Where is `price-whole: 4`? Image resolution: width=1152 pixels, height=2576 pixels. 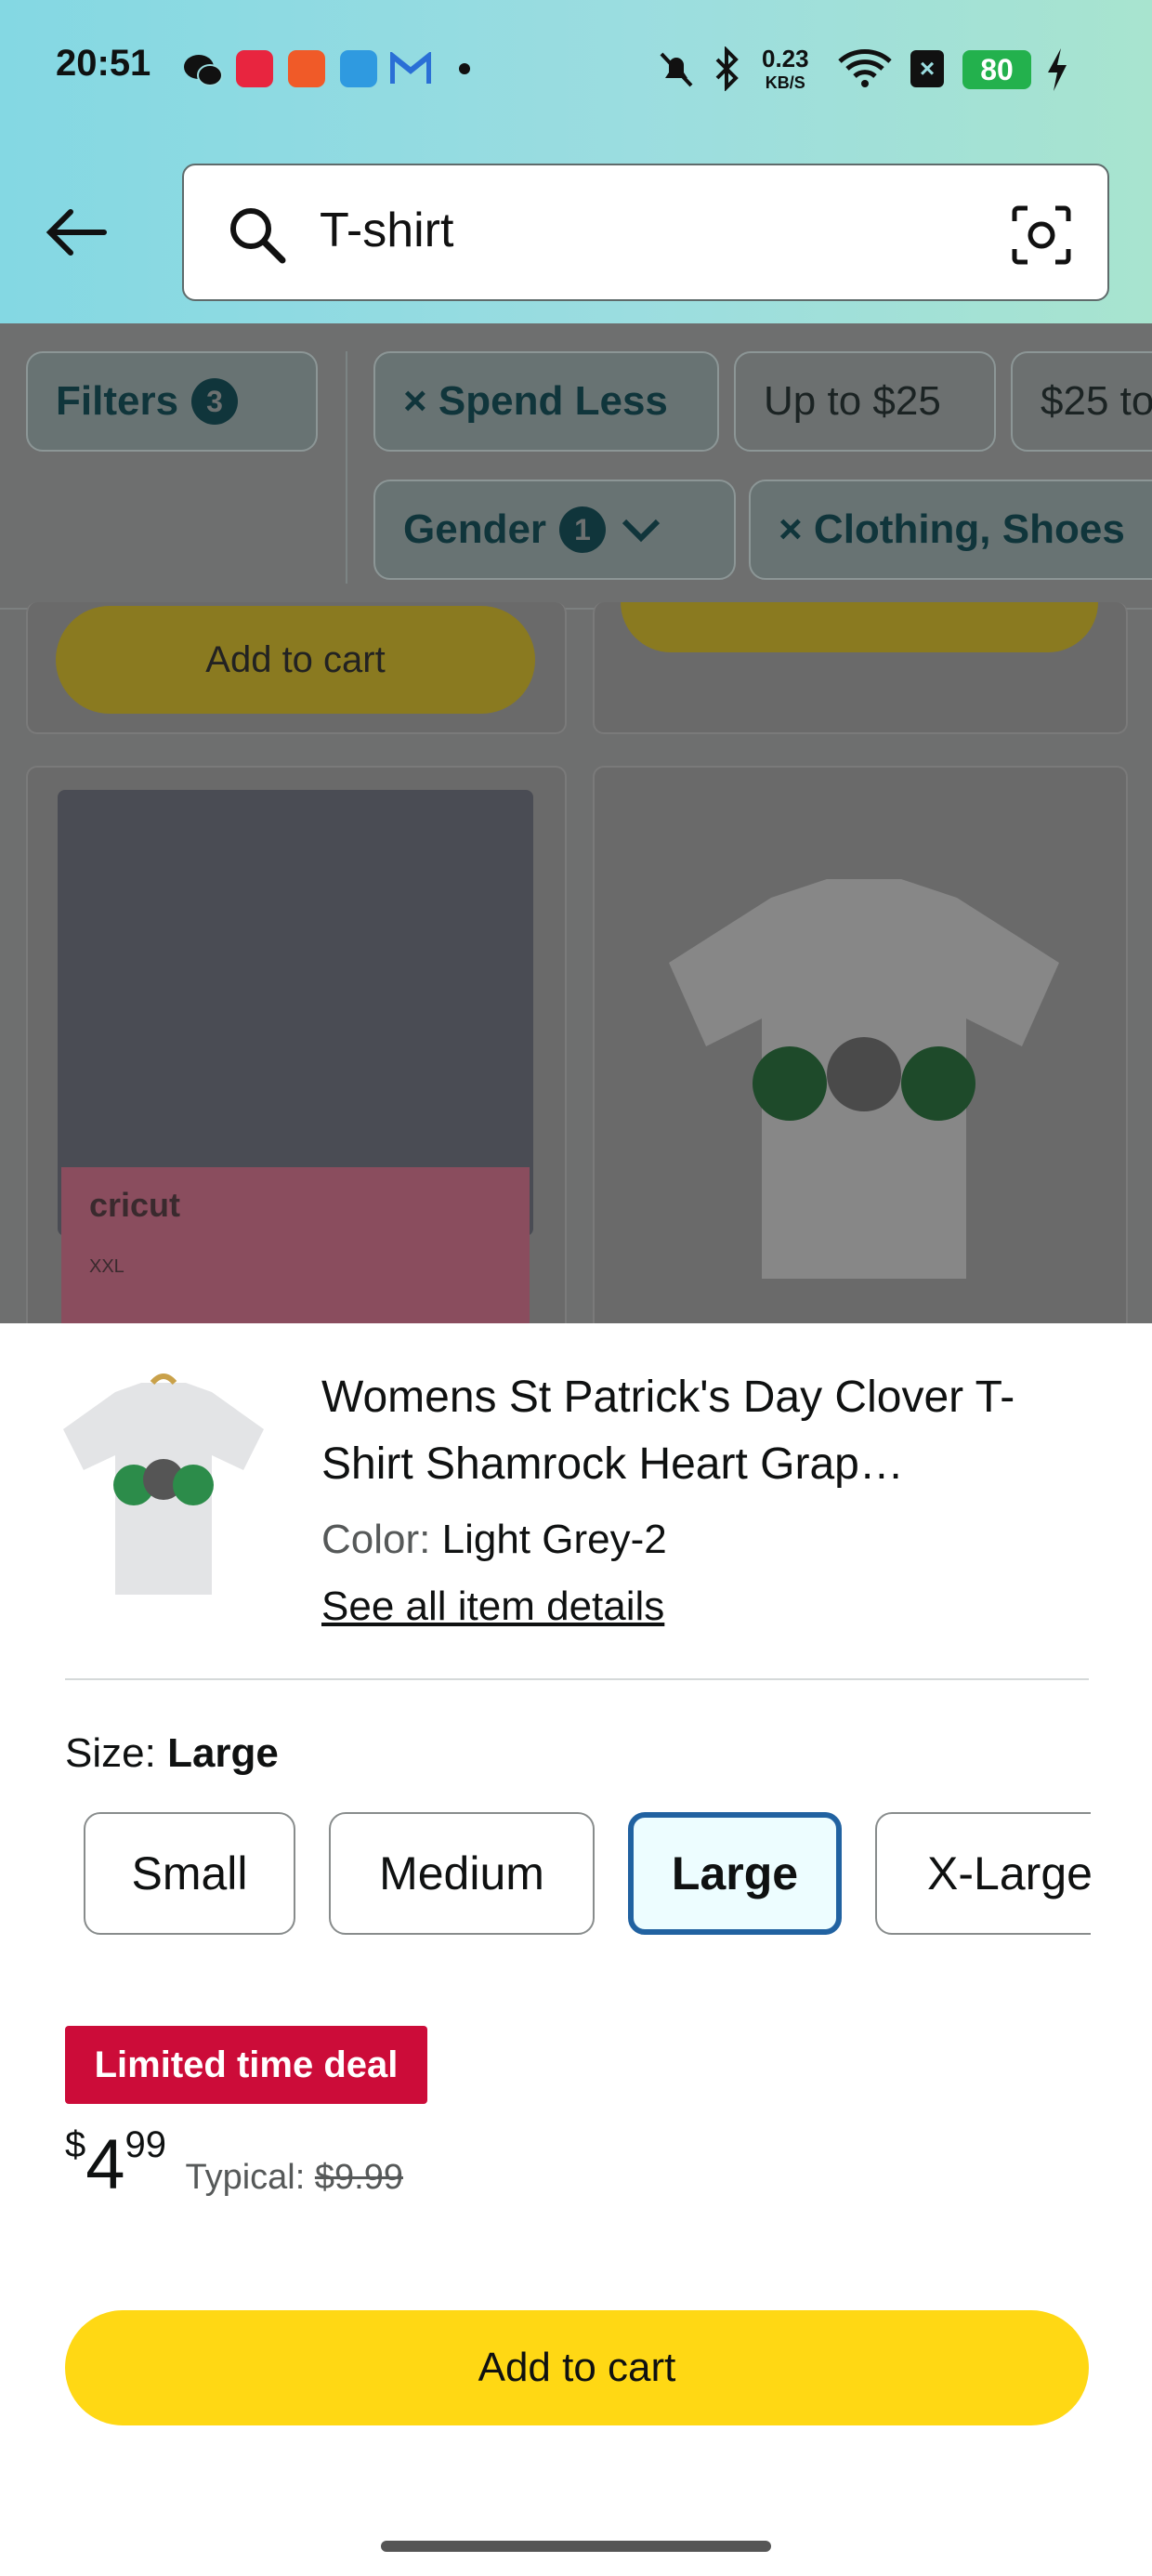
price-whole: 4 is located at coordinates (105, 2164).